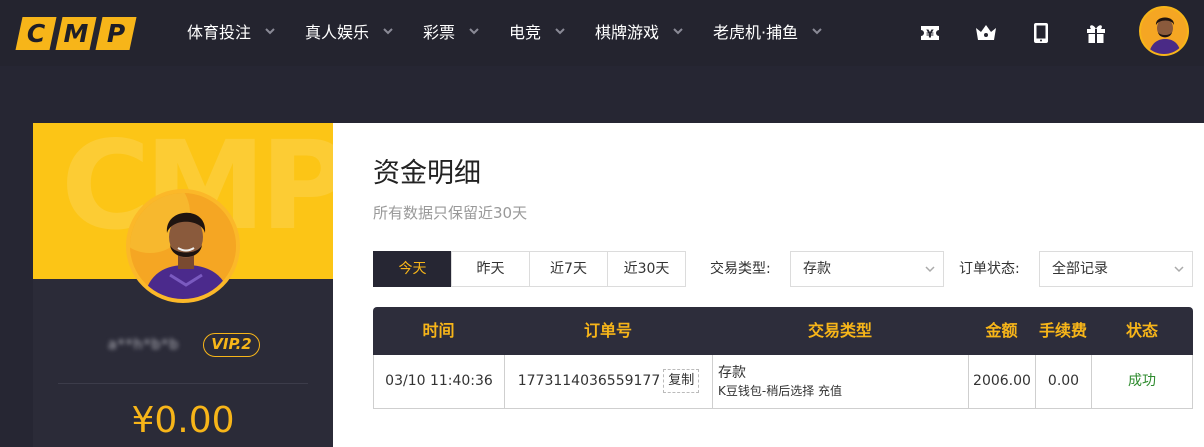 Image resolution: width=1204 pixels, height=447 pixels. What do you see at coordinates (841, 381) in the screenshot?
I see `cell-transaction-type: 存款 K豆钱包-稍后选择 充值` at bounding box center [841, 381].